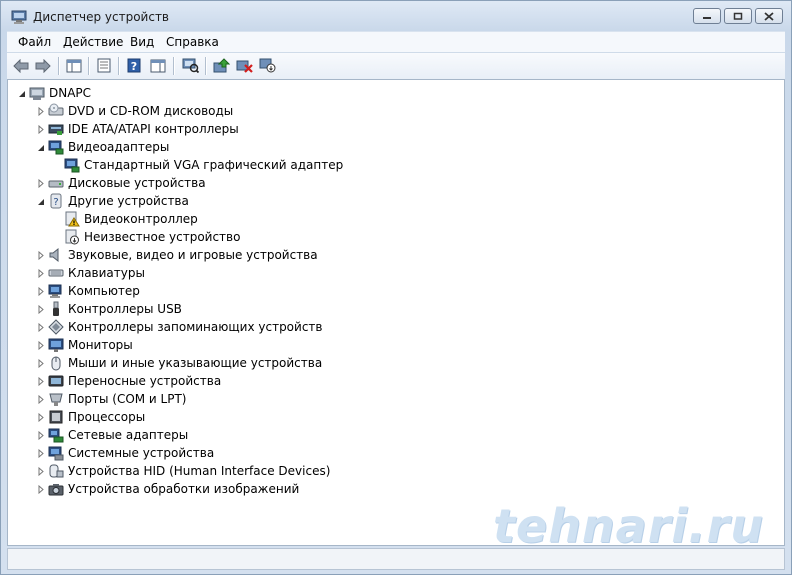 The image size is (794, 577). Describe the element at coordinates (112, 201) in the screenshot. I see `tree-category: ? Другие устройства` at that location.